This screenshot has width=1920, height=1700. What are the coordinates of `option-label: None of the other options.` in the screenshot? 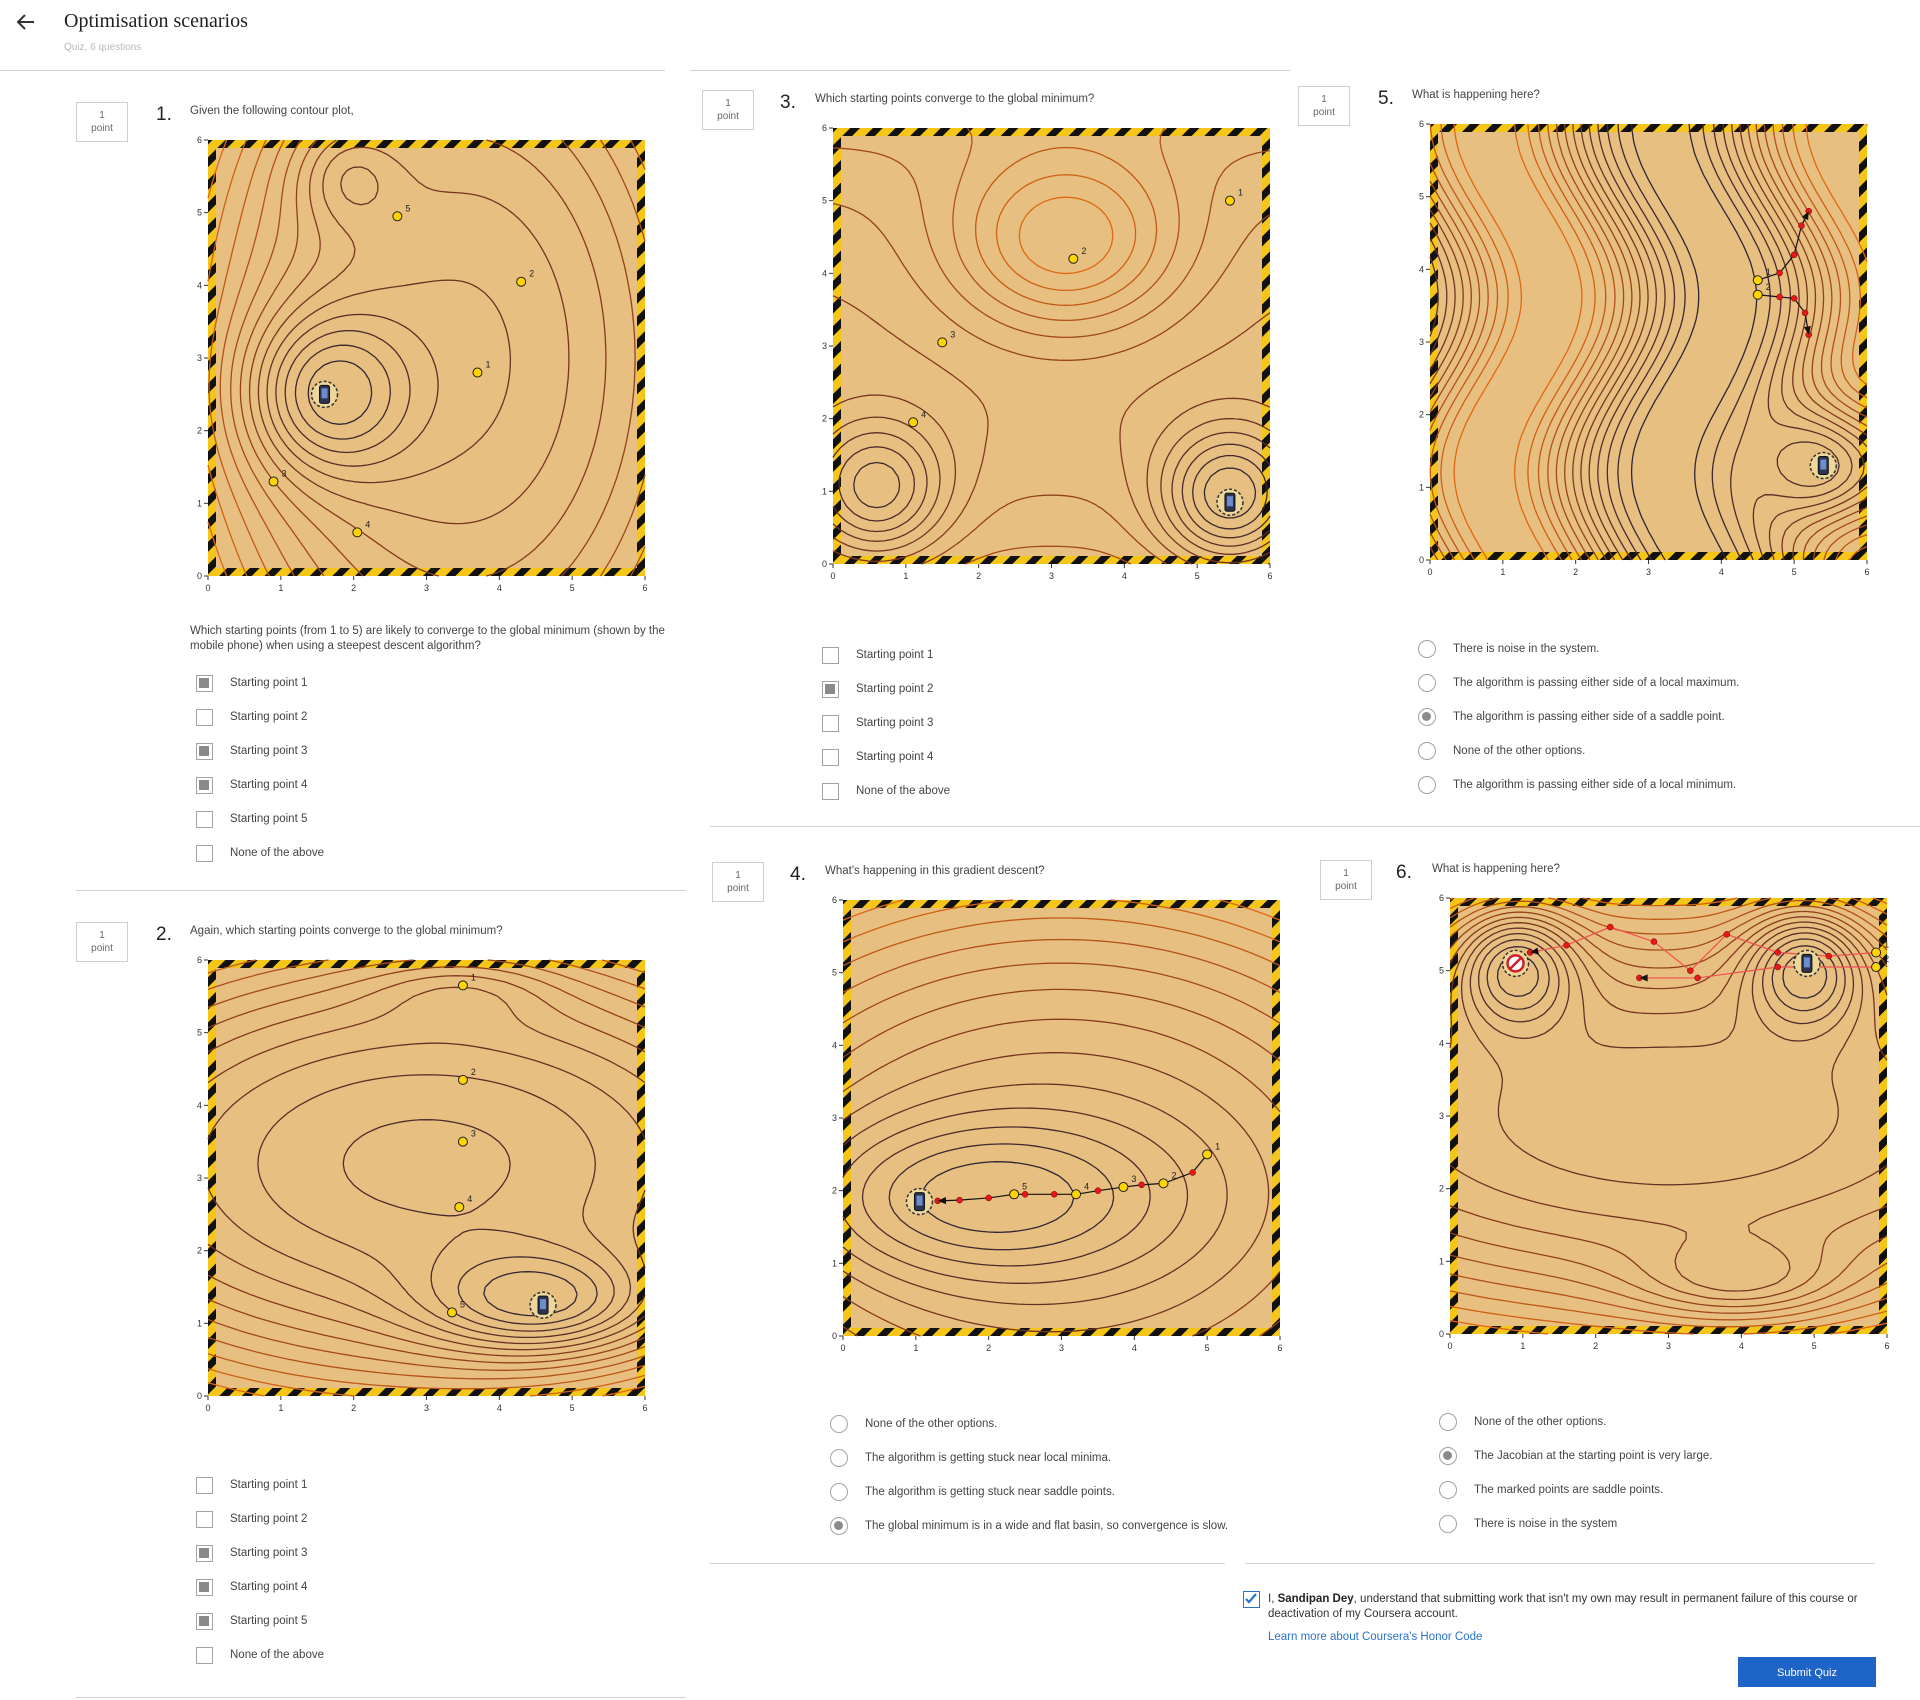 It's located at (931, 1424).